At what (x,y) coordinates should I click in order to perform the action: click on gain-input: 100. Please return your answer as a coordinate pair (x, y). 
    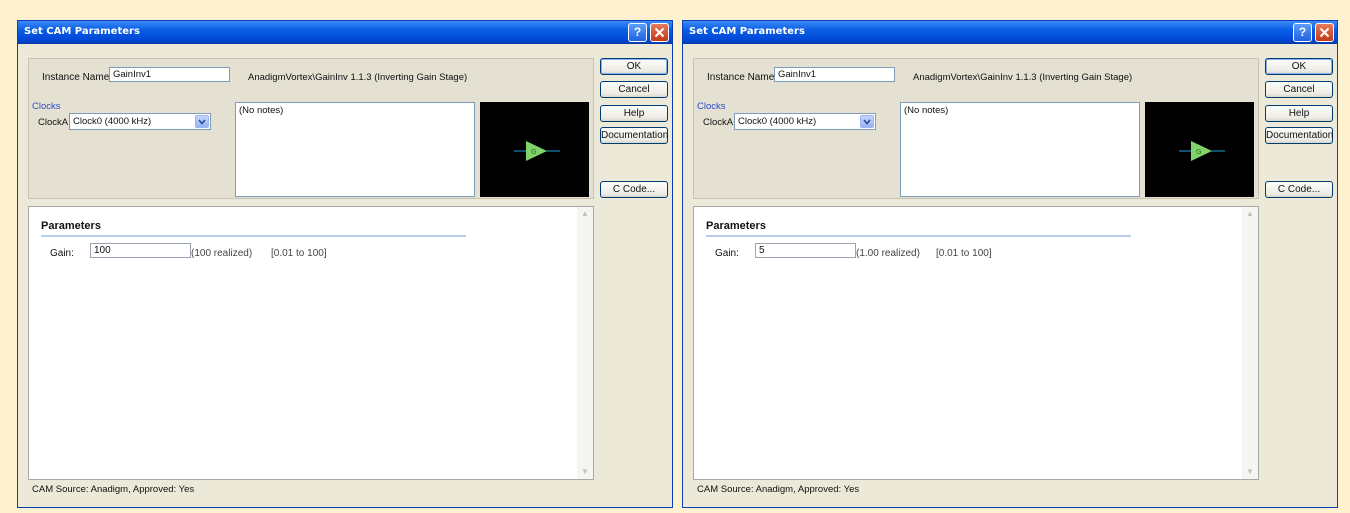
    Looking at the image, I should click on (140, 250).